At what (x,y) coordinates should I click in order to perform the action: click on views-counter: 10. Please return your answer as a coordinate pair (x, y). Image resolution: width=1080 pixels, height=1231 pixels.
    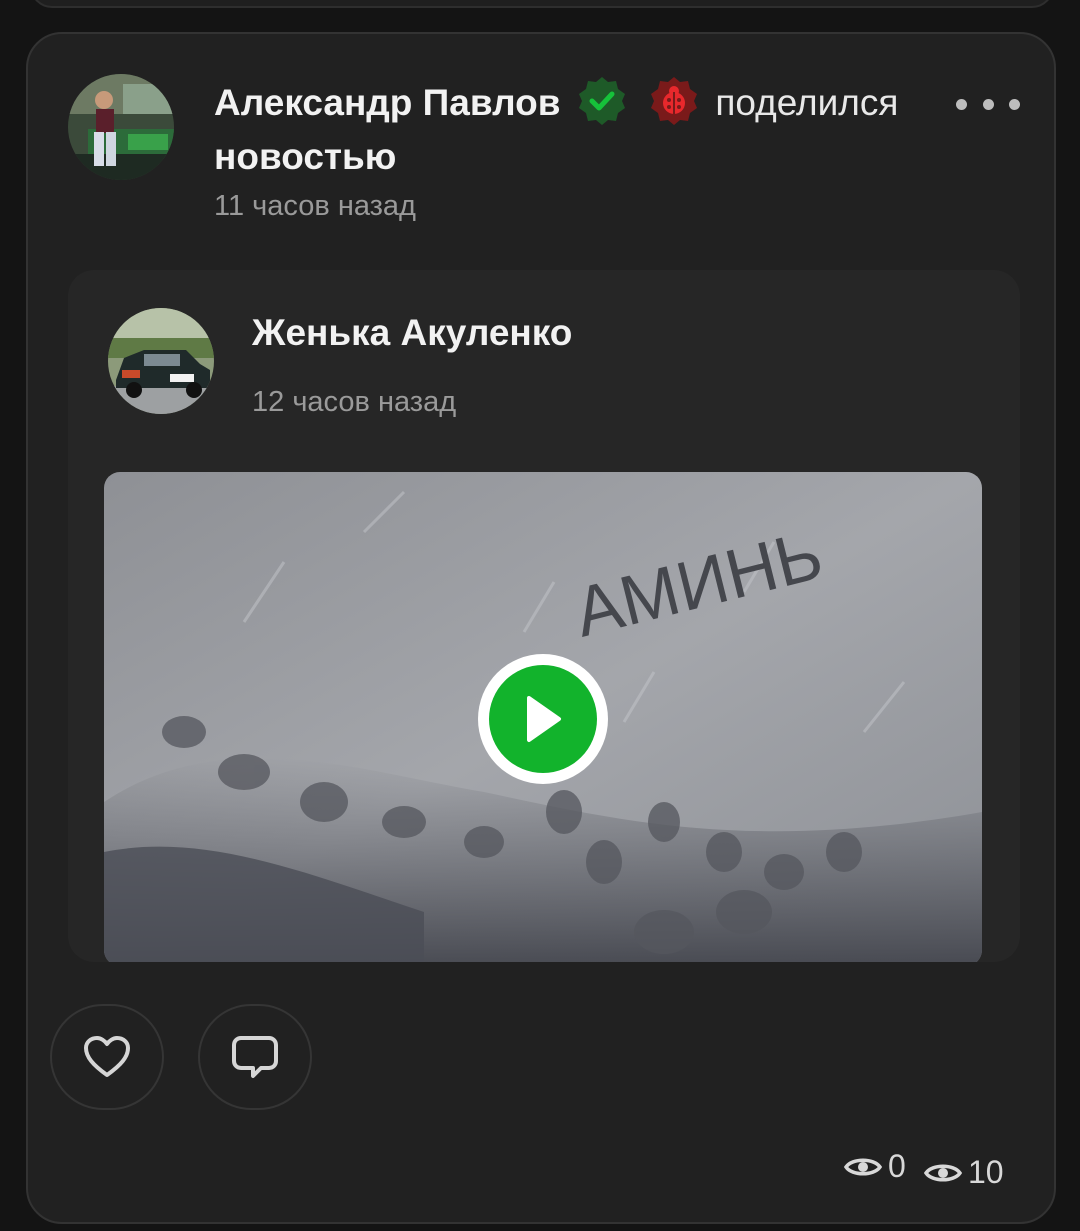
    Looking at the image, I should click on (964, 1172).